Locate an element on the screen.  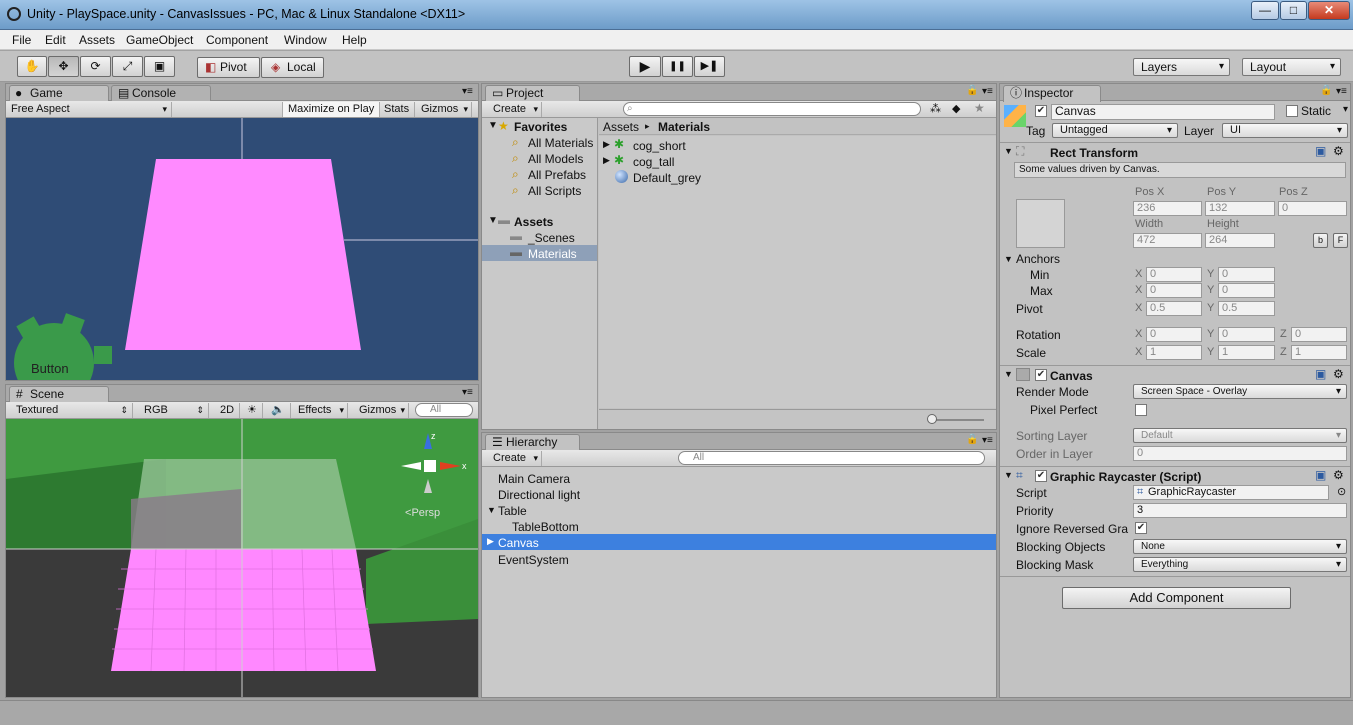
anchor-presets-button is located at coordinates (1040, 223).